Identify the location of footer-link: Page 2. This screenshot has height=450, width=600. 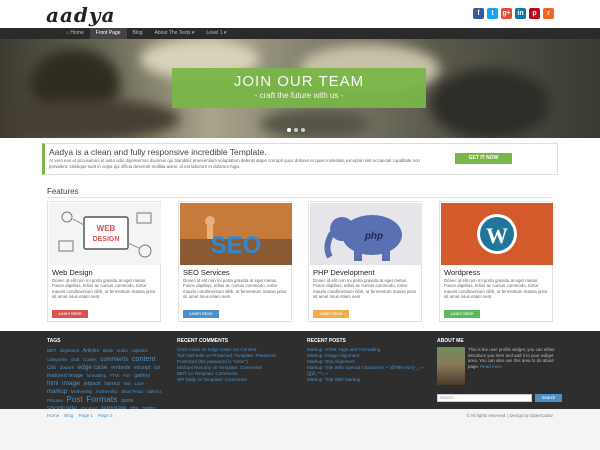
(105, 415).